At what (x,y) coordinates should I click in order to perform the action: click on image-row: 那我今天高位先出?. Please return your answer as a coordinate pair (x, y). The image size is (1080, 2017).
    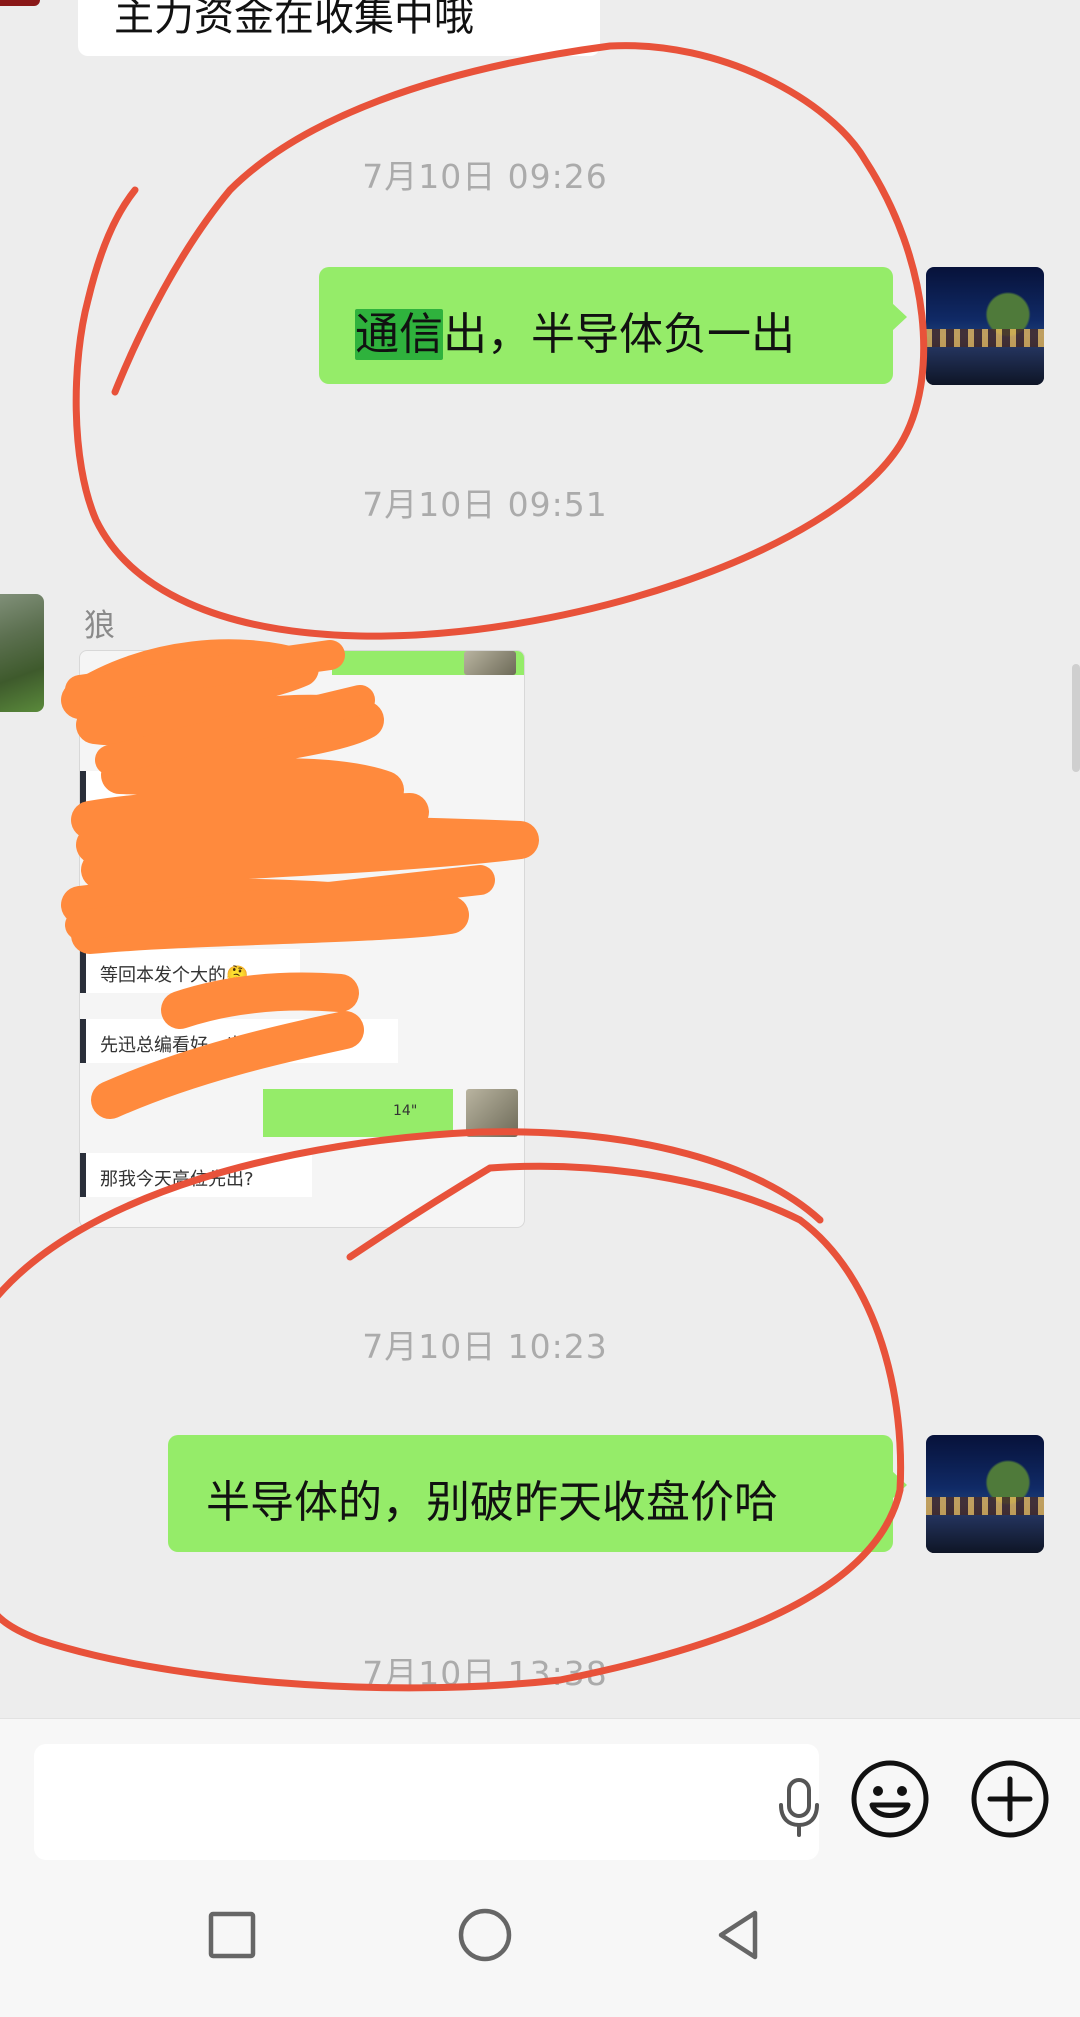
    Looking at the image, I should click on (196, 1175).